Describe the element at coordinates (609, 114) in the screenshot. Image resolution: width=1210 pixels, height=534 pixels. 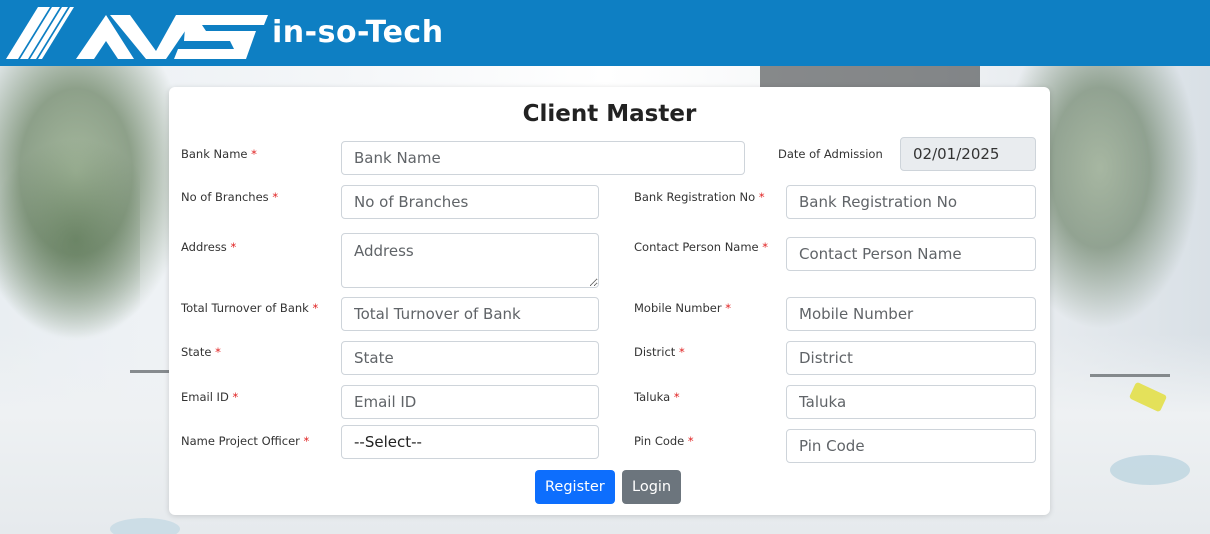
I see `form-title: Client Master` at that location.